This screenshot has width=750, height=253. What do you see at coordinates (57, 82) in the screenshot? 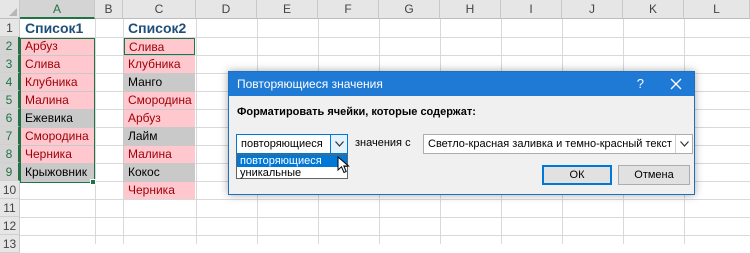
I see `list1-cell: Клубника` at bounding box center [57, 82].